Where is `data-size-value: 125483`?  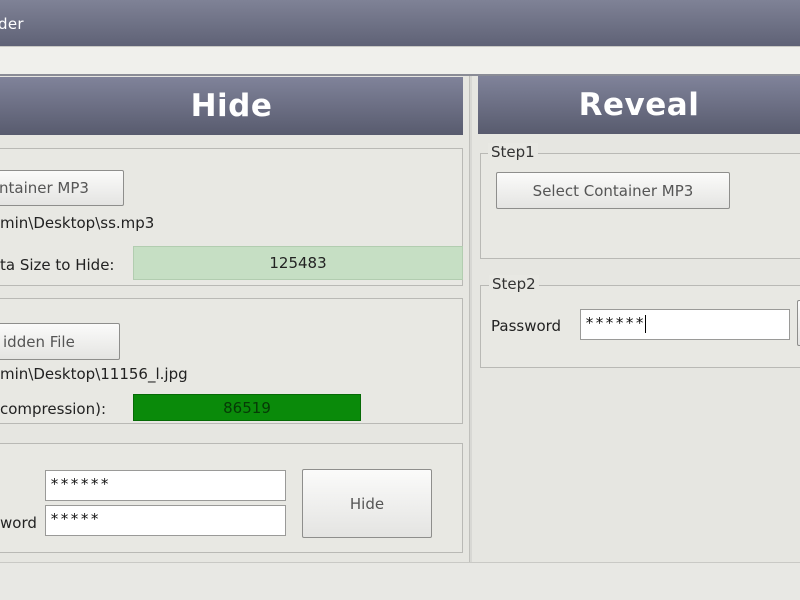
data-size-value: 125483 is located at coordinates (298, 263).